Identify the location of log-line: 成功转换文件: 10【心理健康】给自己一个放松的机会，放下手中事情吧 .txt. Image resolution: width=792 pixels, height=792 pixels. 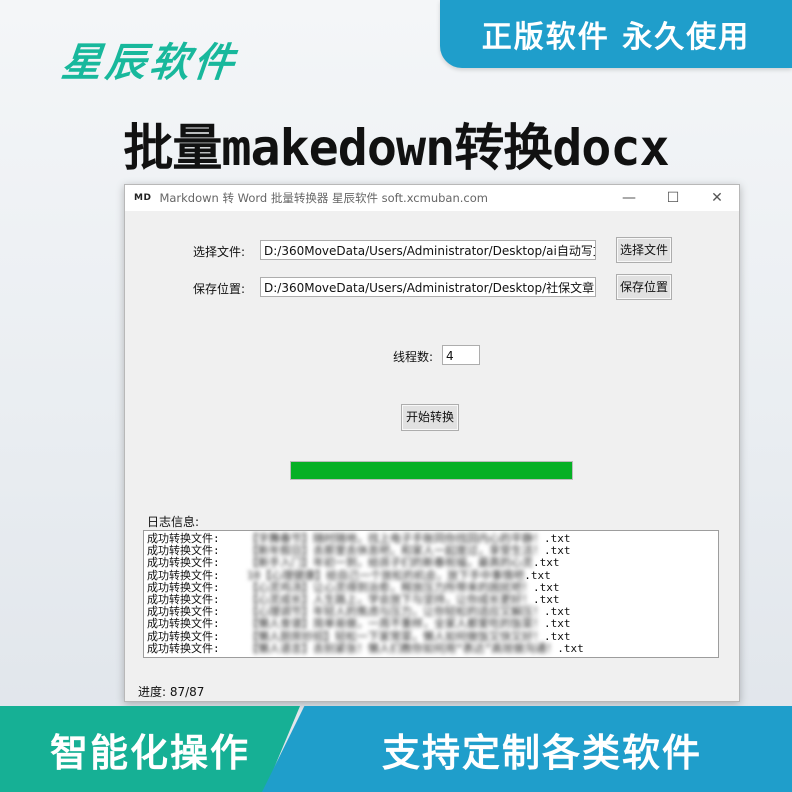
(432, 575).